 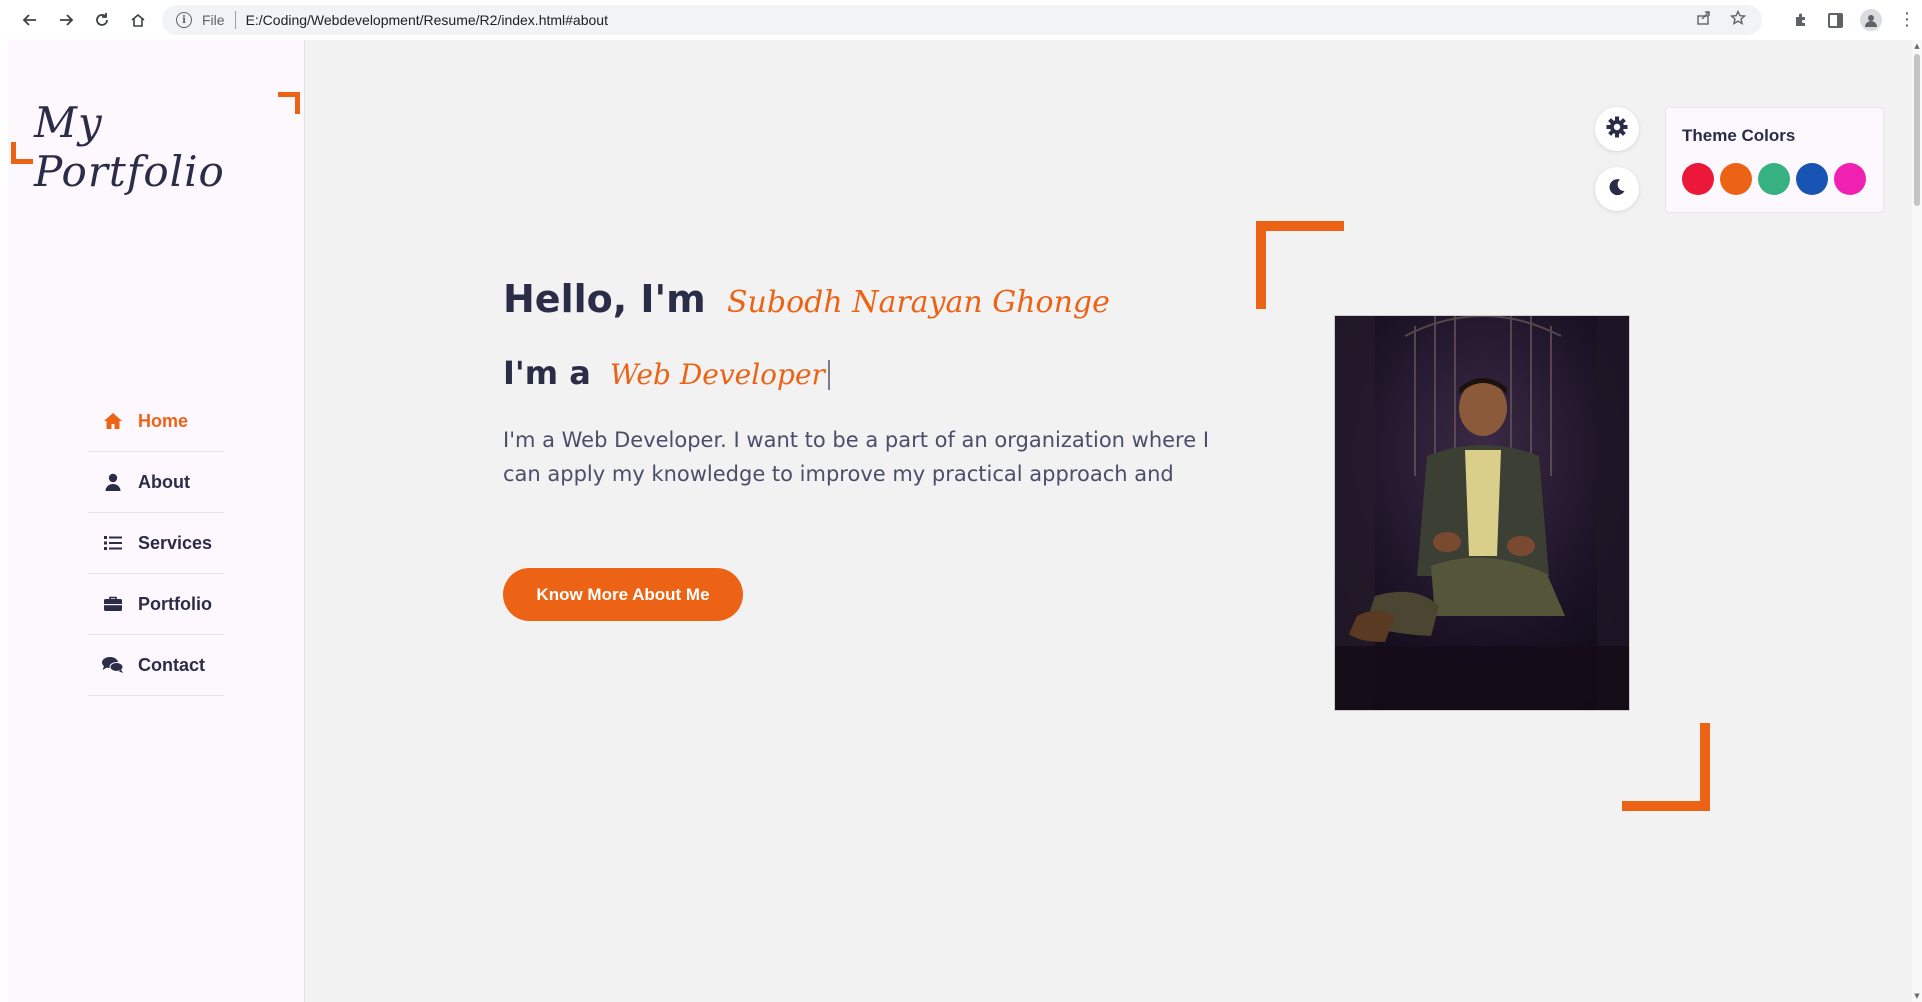 I want to click on gear-icon, so click(x=1617, y=129).